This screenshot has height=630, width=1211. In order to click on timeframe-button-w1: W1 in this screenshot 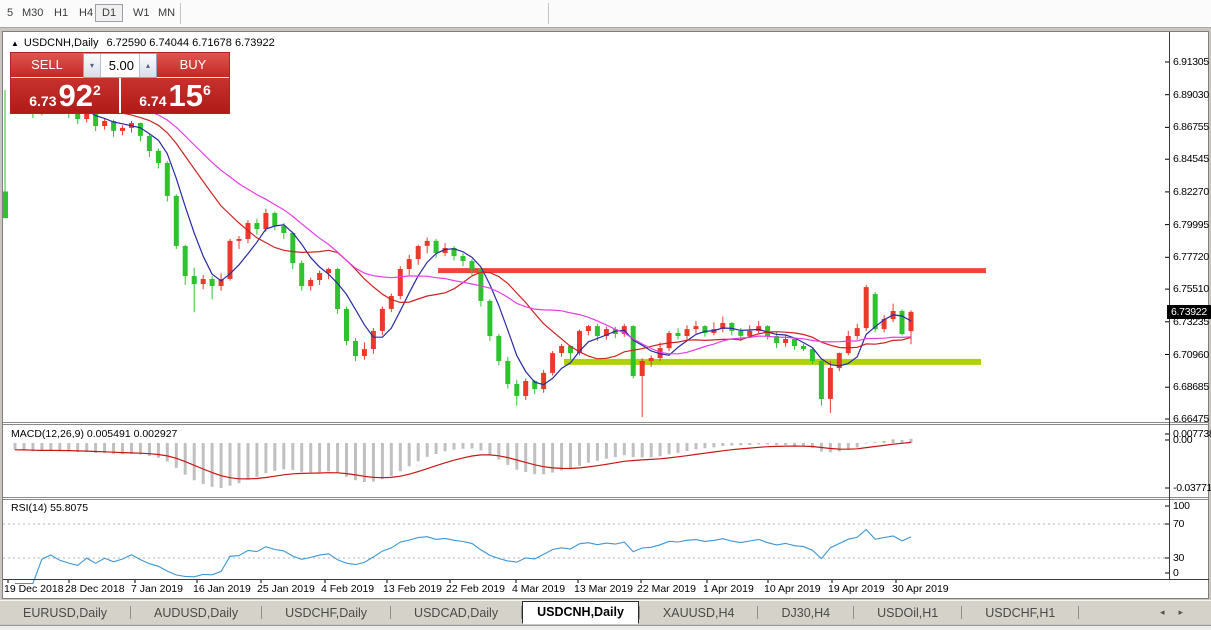, I will do `click(141, 13)`.